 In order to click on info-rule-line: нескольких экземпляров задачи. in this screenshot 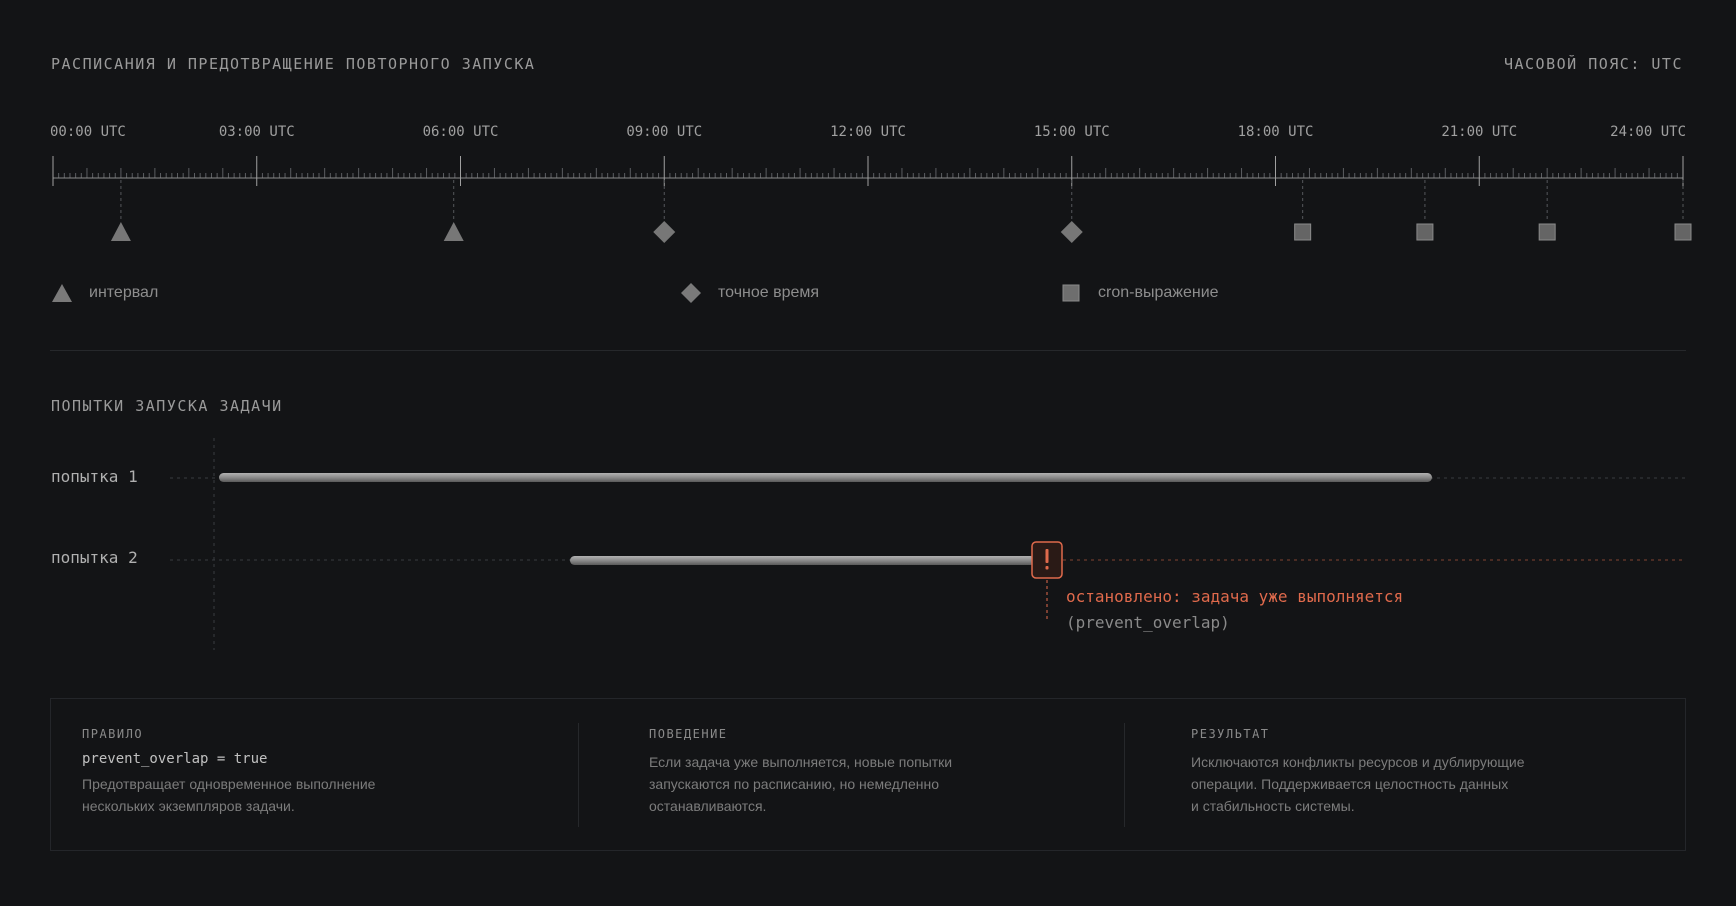, I will do `click(188, 806)`.